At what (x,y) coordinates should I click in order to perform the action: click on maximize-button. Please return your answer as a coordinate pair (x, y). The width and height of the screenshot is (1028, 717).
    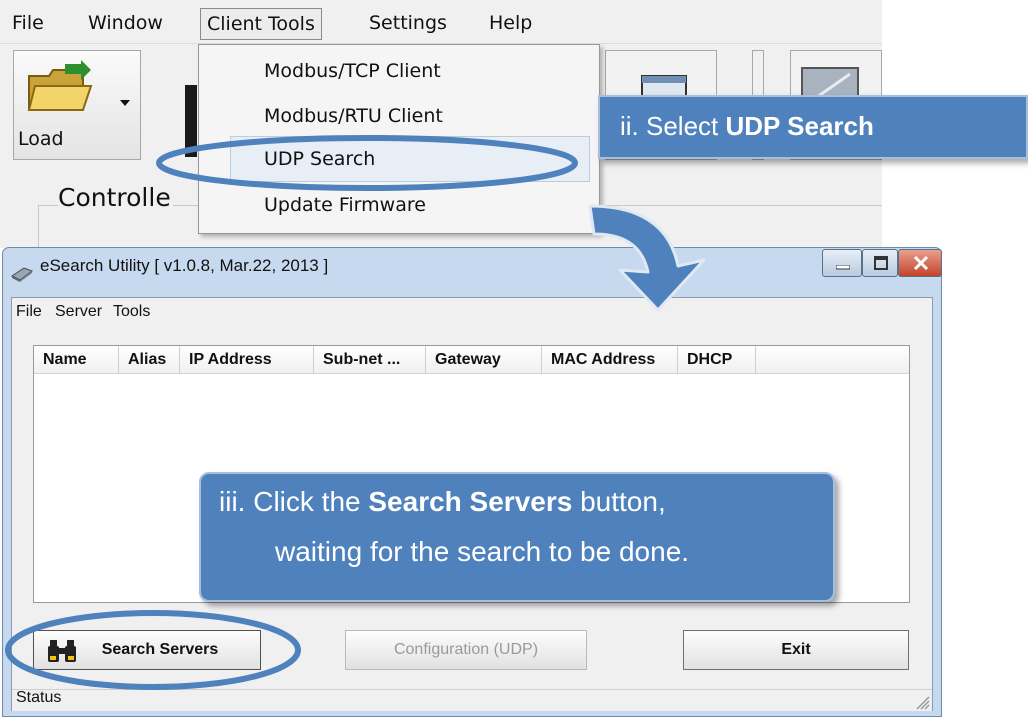
    Looking at the image, I should click on (880, 263).